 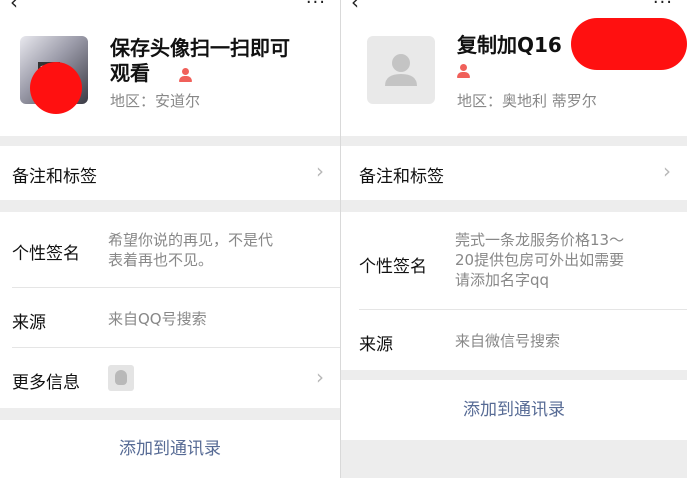 I want to click on profile-name-line2: 观看, so click(x=130, y=73).